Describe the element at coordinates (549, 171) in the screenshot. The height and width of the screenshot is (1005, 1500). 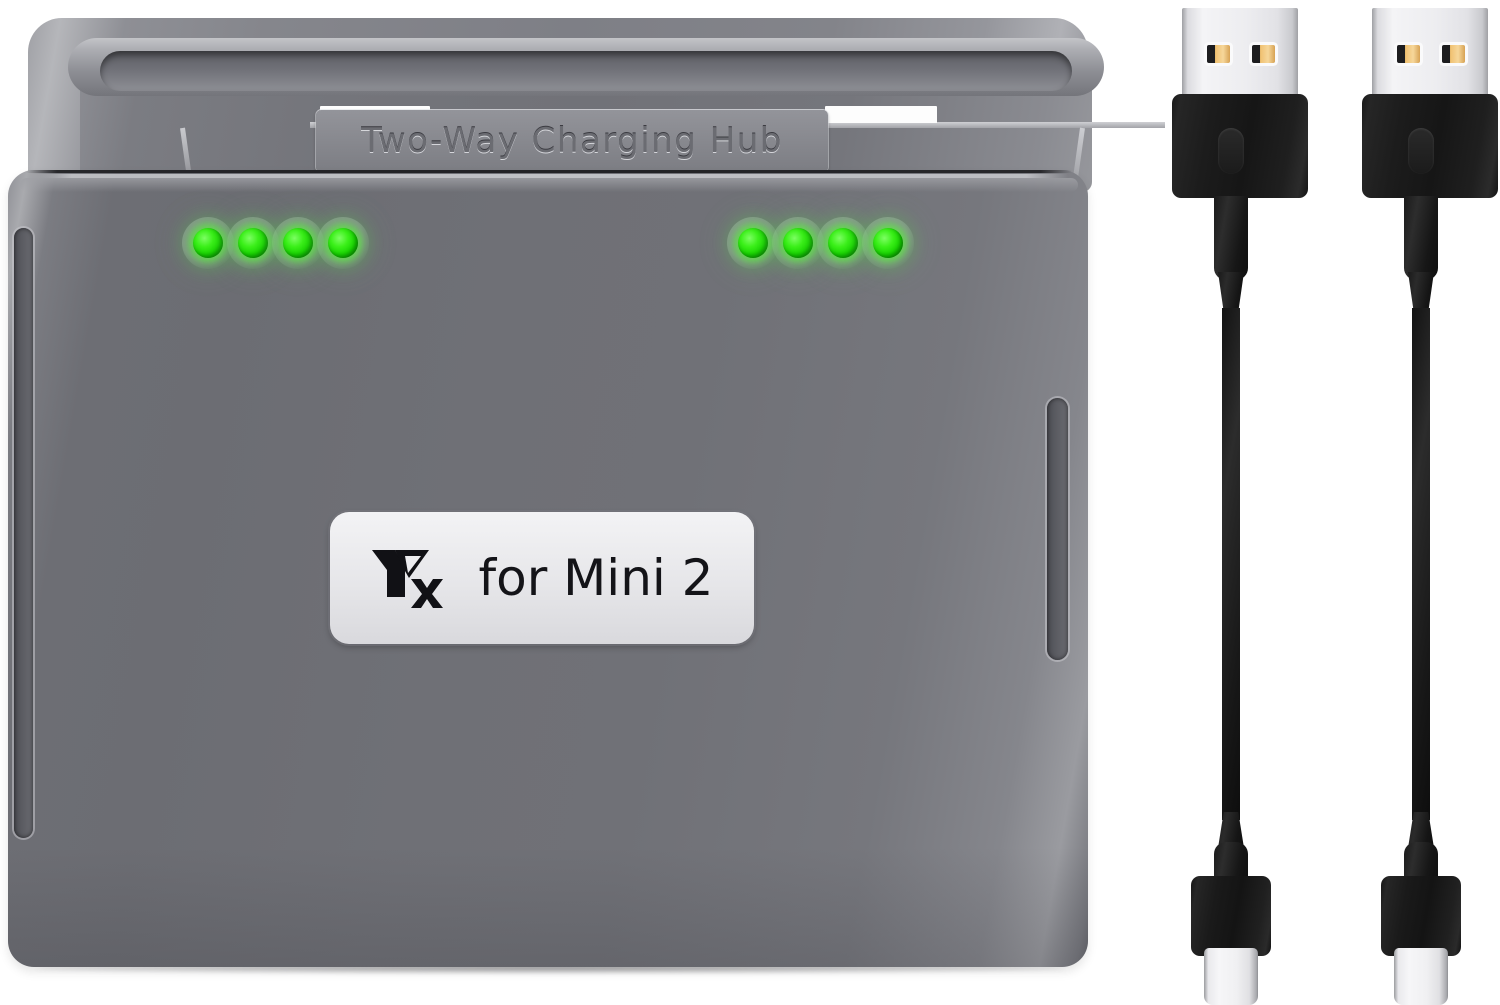
I see `hub-body-seam` at that location.